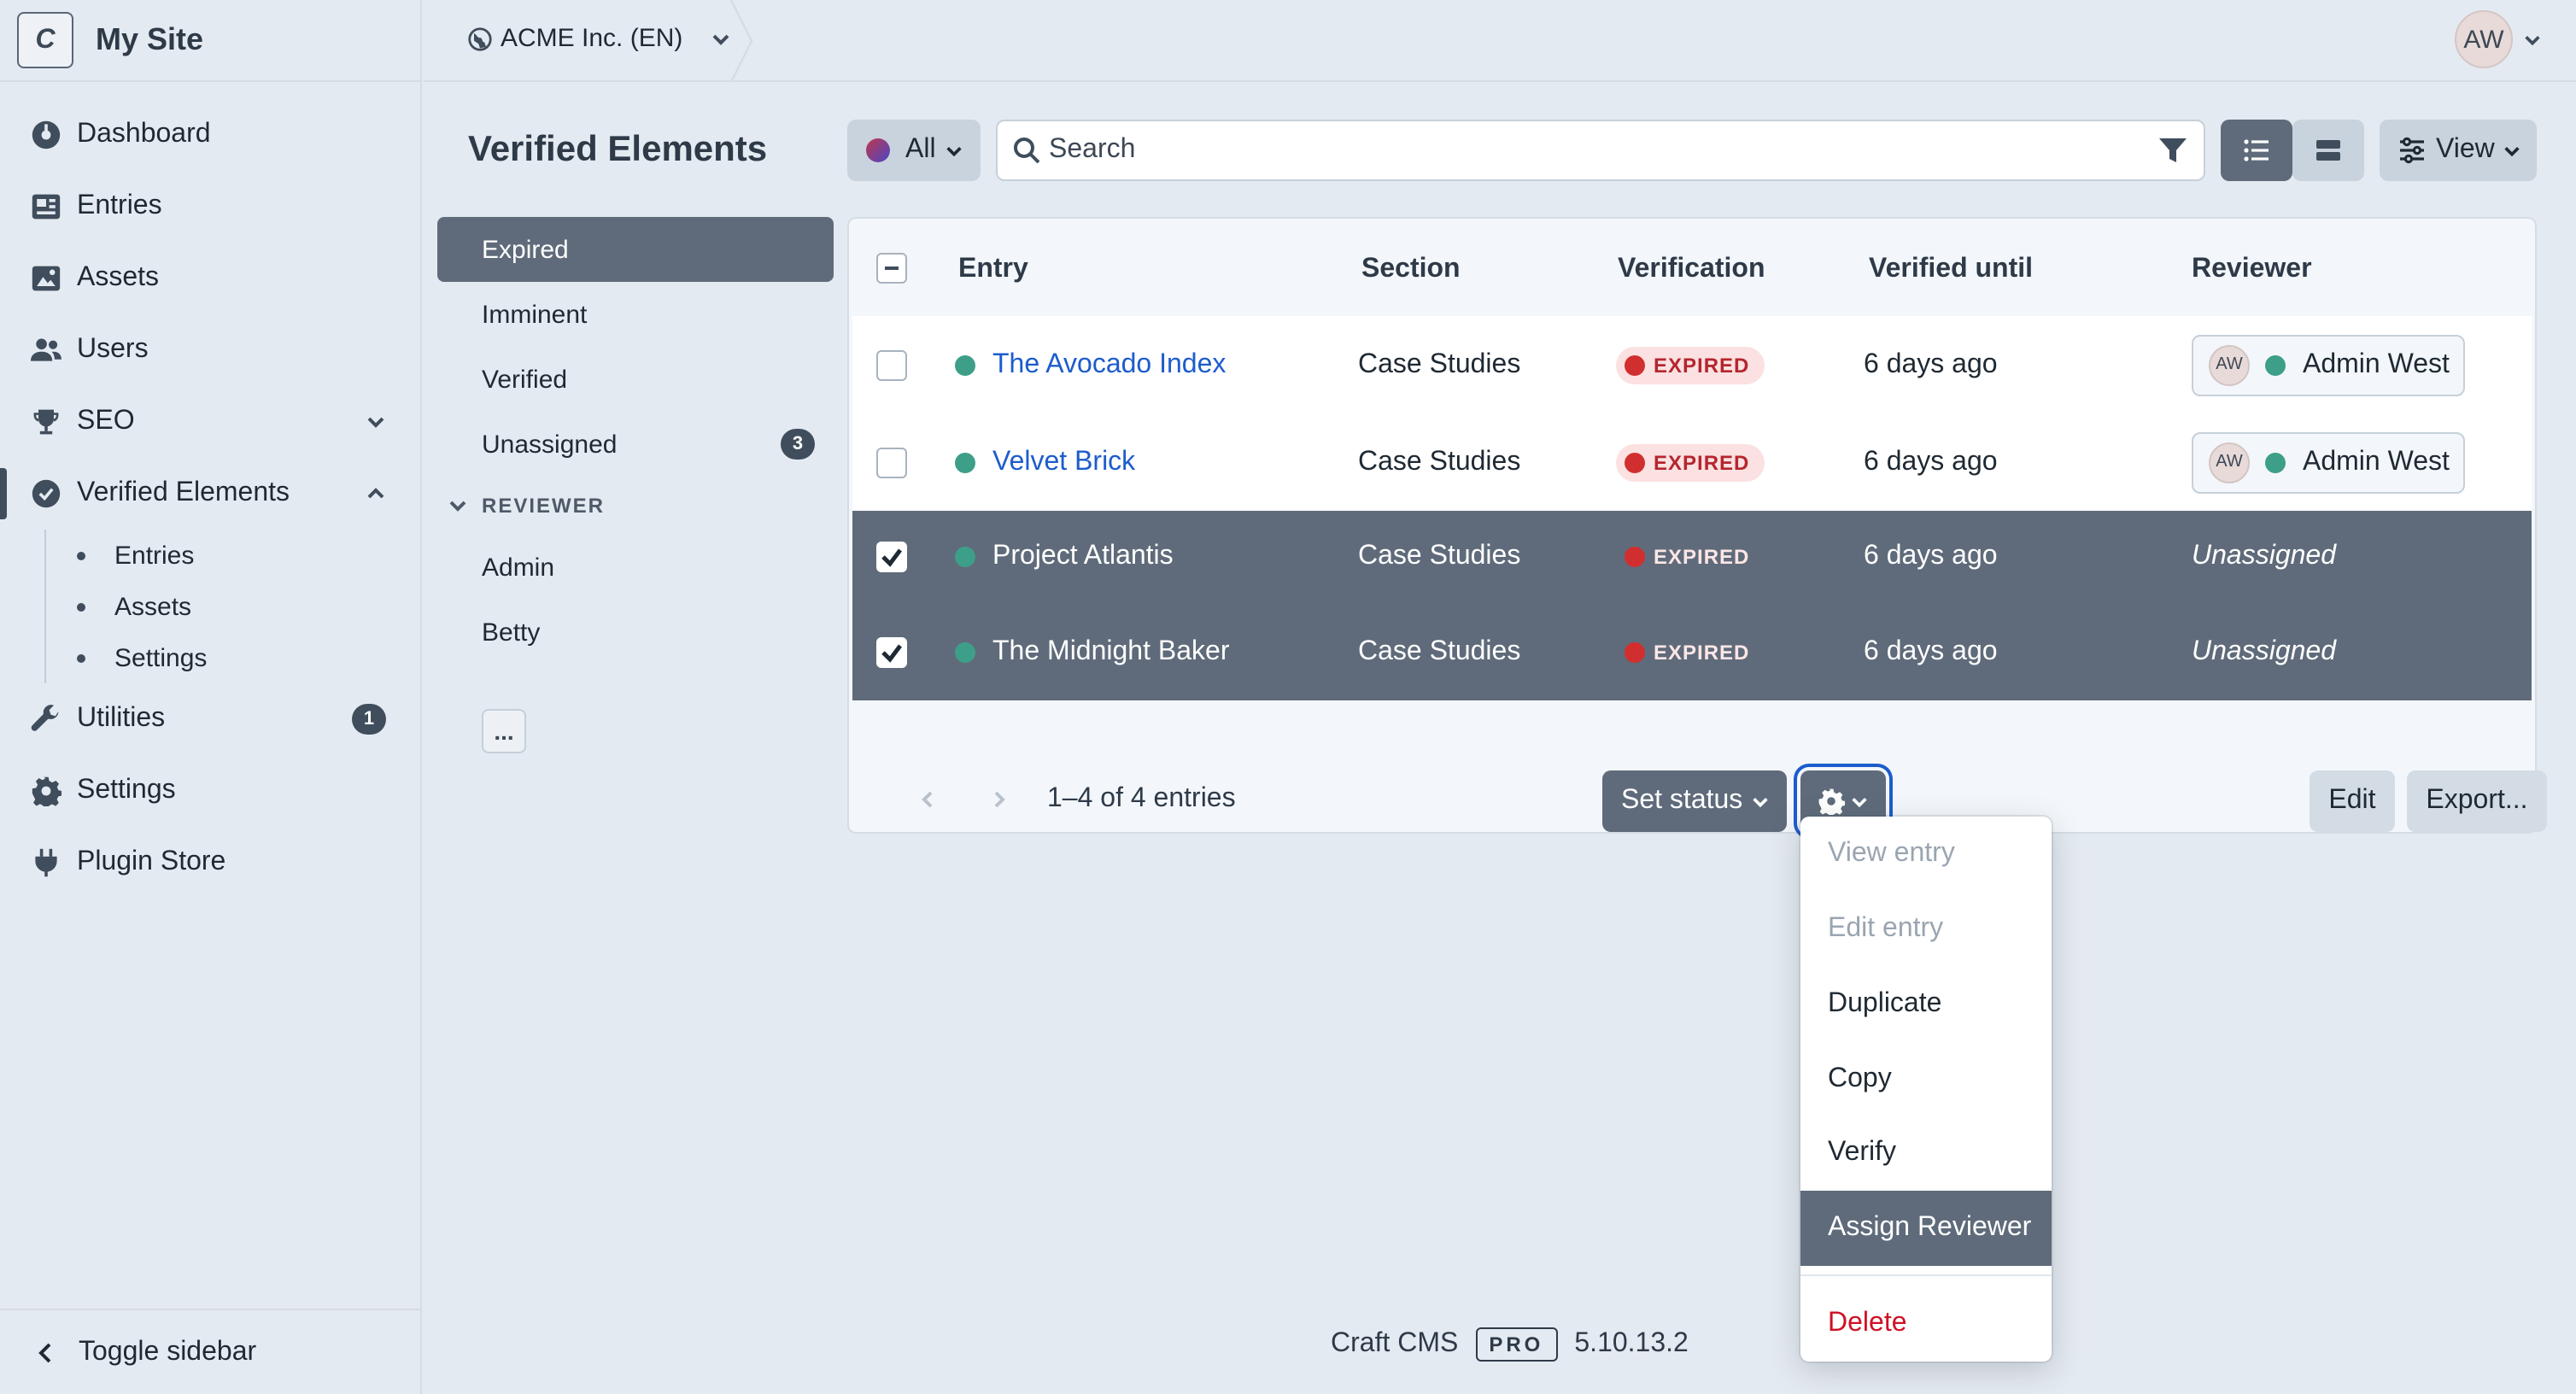 This screenshot has width=2576, height=1394. I want to click on menu-item-view-entry: View entry, so click(1926, 854).